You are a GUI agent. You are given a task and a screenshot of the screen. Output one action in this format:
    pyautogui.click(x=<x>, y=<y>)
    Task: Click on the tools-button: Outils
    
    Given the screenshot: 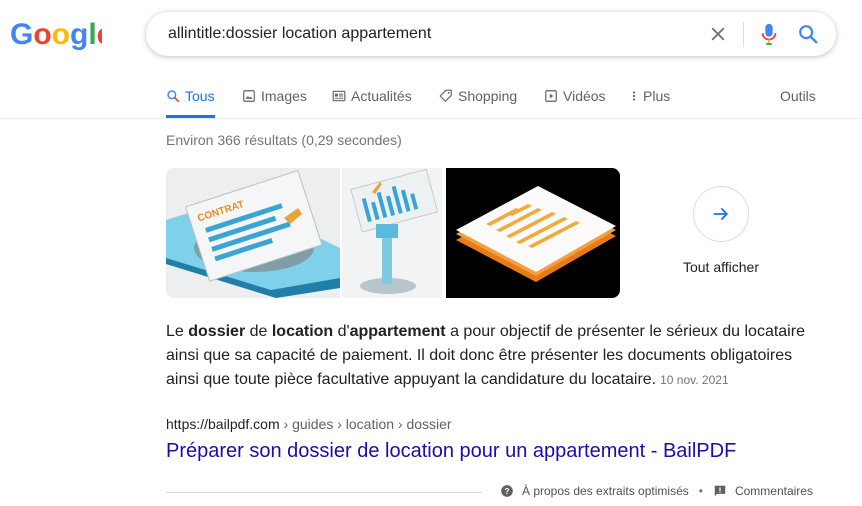 What is the action you would take?
    pyautogui.click(x=798, y=98)
    